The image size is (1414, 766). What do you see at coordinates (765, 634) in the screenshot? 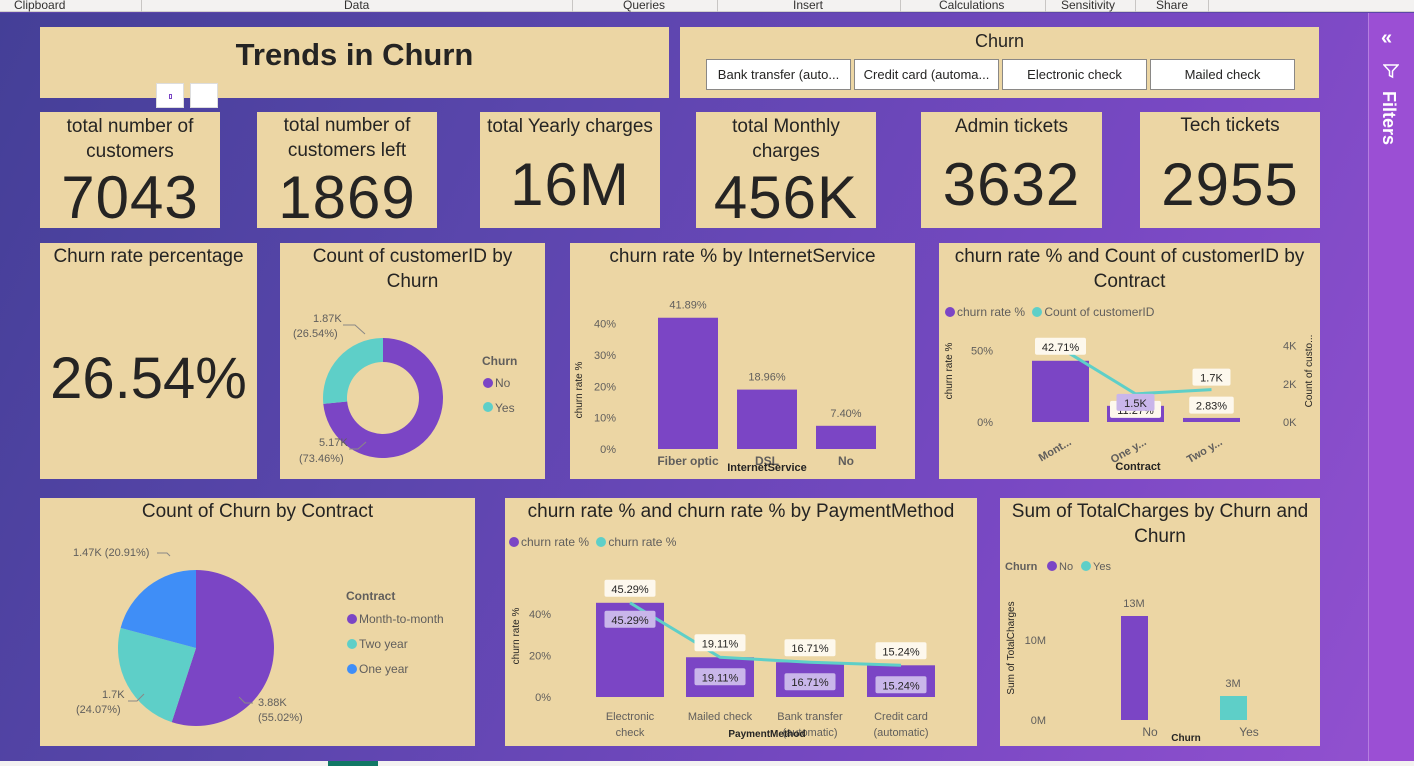
I see `line-series-churn` at bounding box center [765, 634].